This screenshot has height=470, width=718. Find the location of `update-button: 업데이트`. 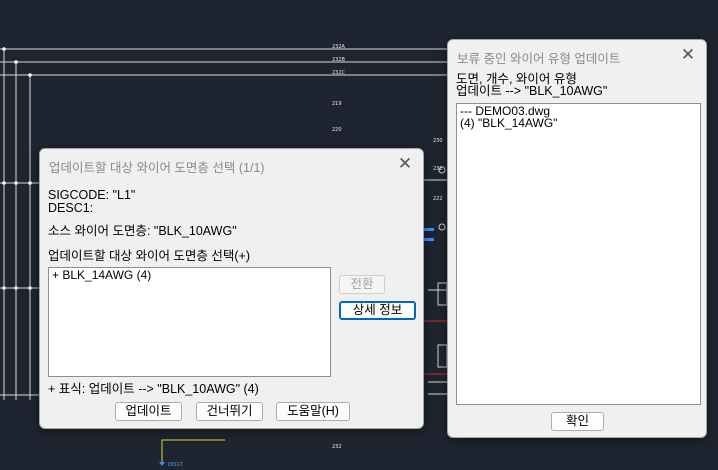

update-button: 업데이트 is located at coordinates (148, 411).